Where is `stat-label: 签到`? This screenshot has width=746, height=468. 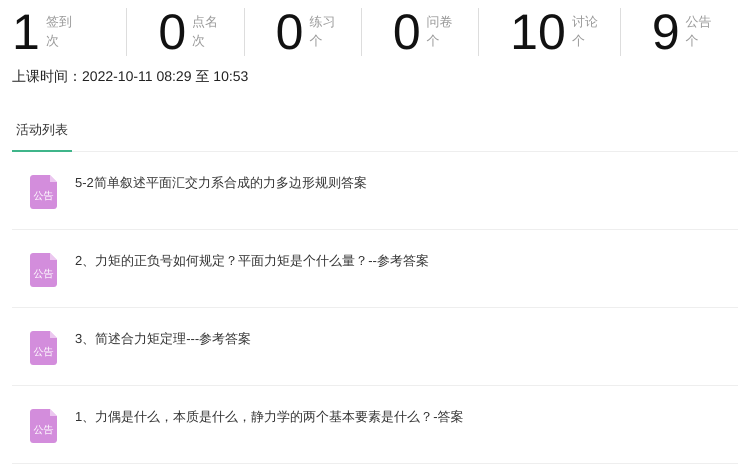
stat-label: 签到 is located at coordinates (59, 22).